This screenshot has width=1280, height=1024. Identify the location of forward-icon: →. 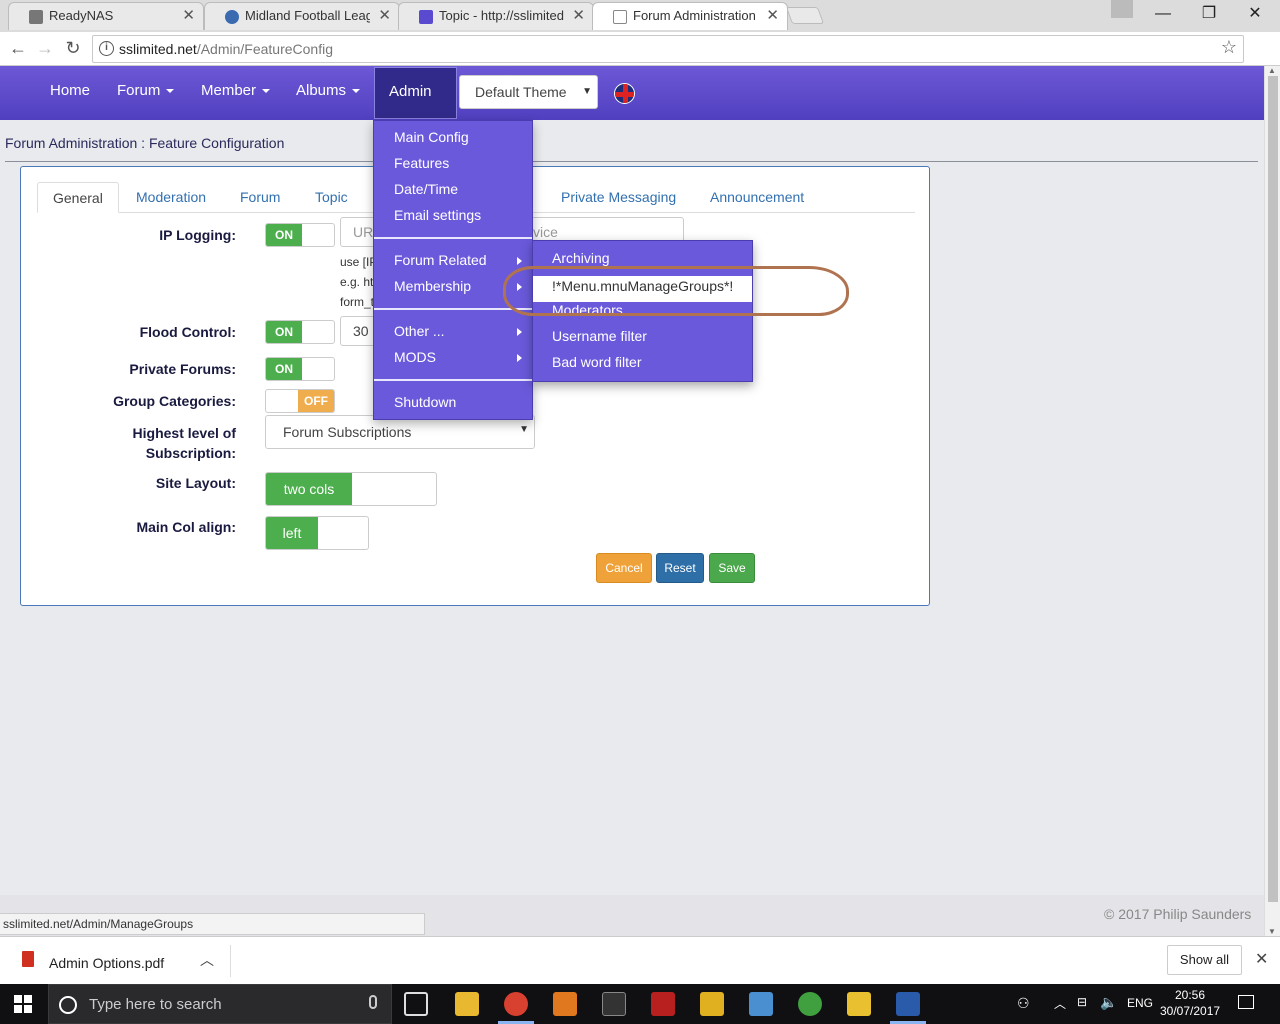
(45, 49).